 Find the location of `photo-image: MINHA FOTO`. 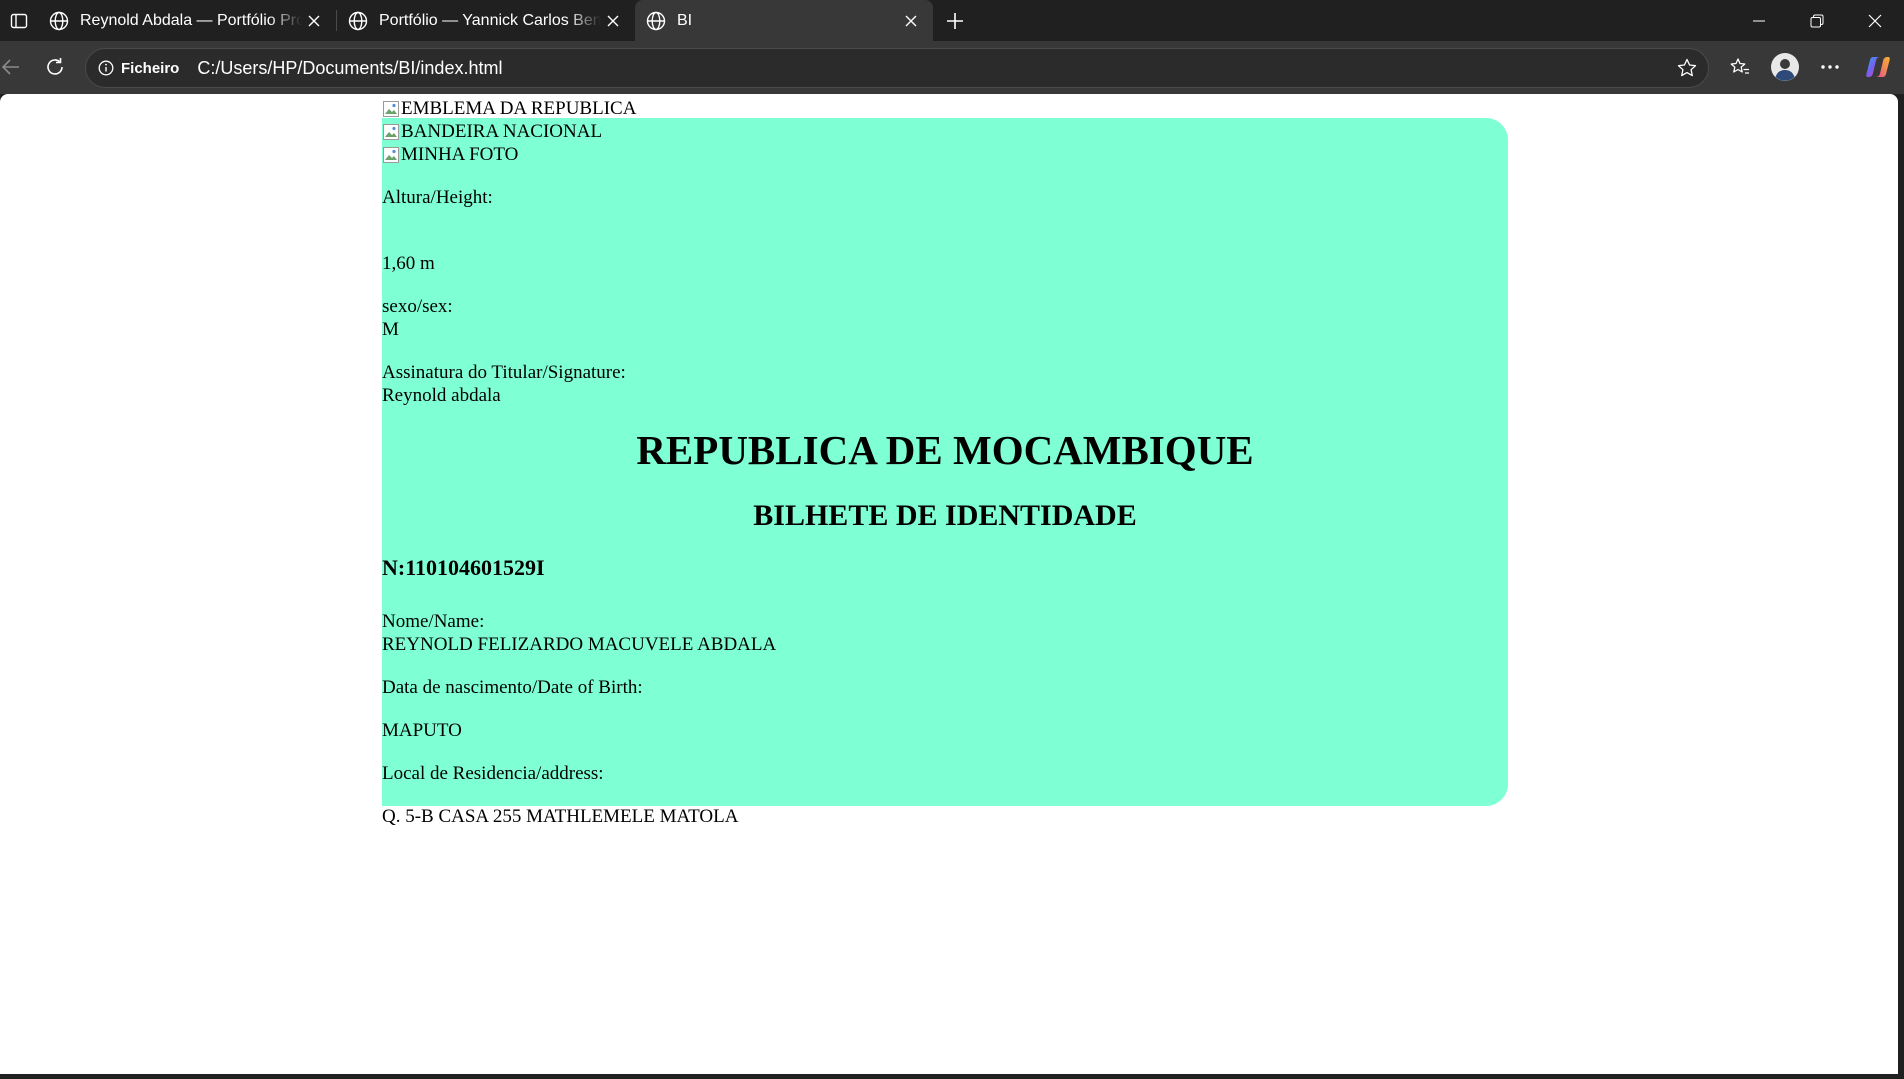

photo-image: MINHA FOTO is located at coordinates (450, 154).